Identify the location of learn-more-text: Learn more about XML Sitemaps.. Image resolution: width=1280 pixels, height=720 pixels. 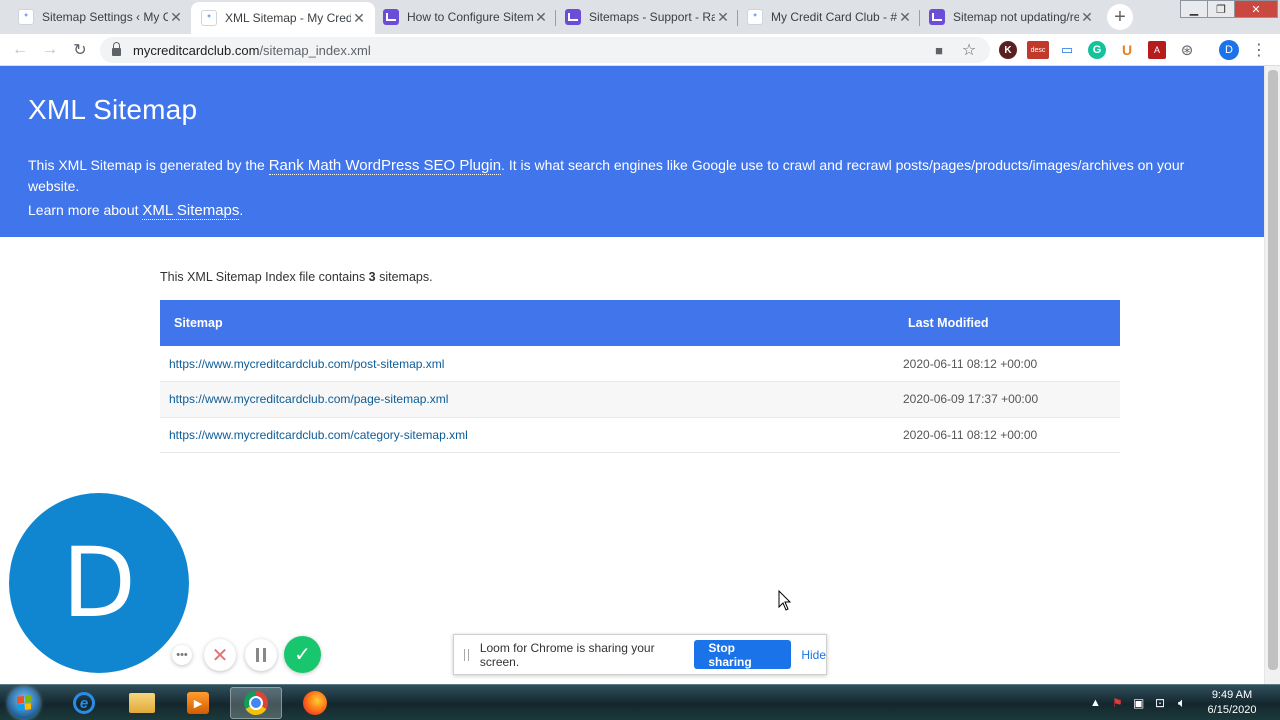
(628, 210).